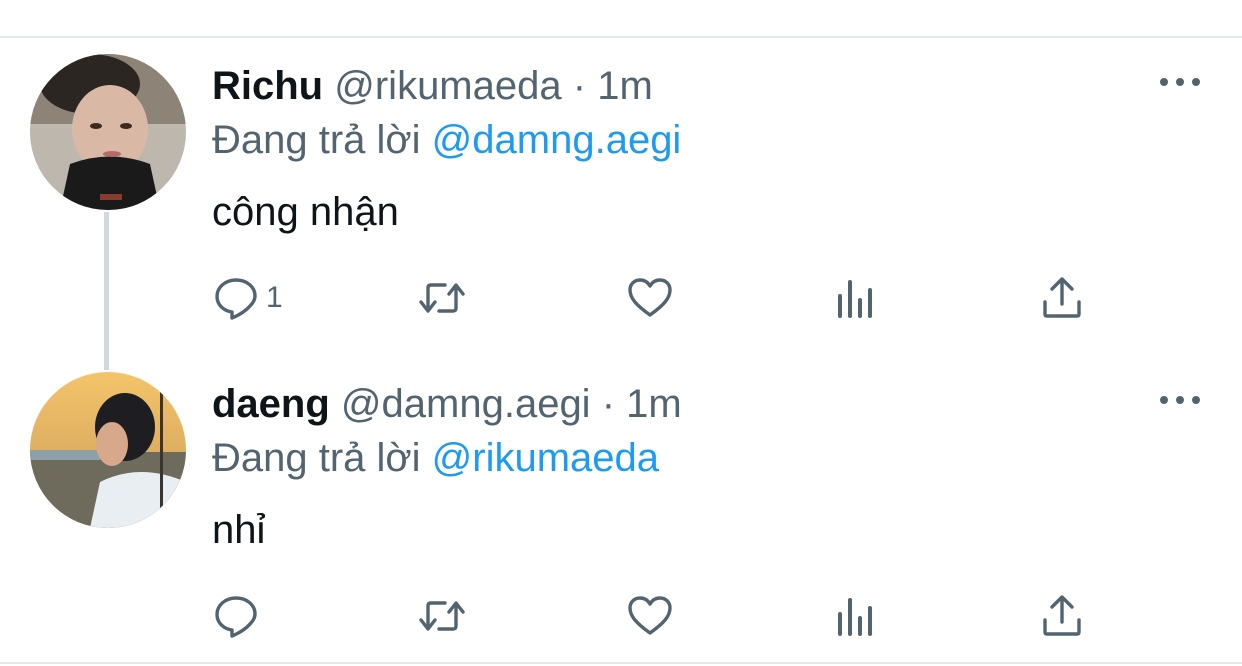  Describe the element at coordinates (557, 140) in the screenshot. I see `mention-link: @damng.aegi` at that location.